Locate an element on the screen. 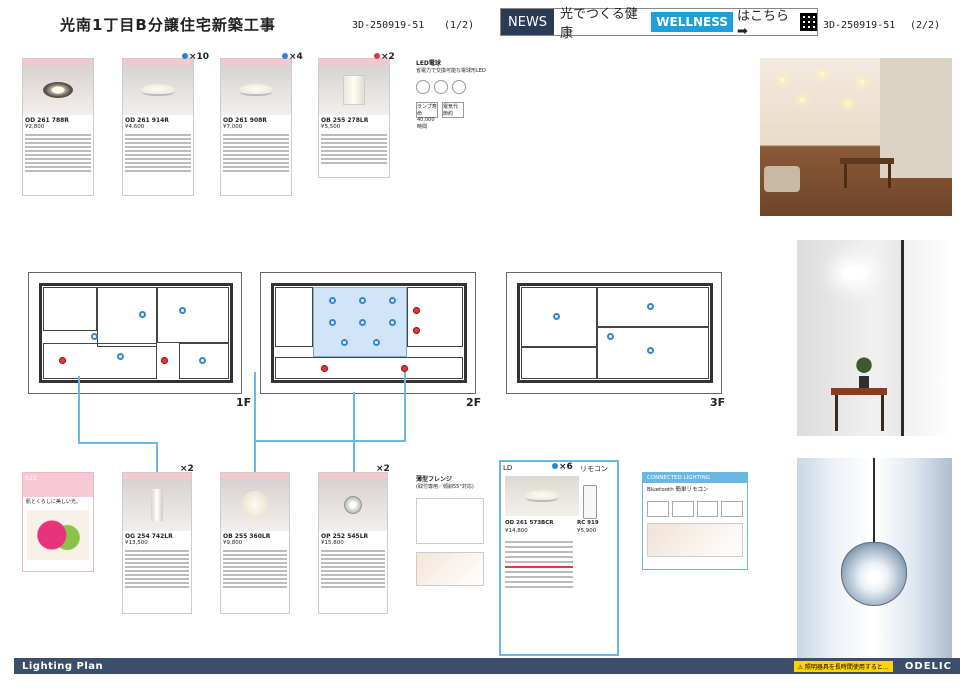 The width and height of the screenshot is (980, 690). quantity-badge: ×10 is located at coordinates (195, 57).